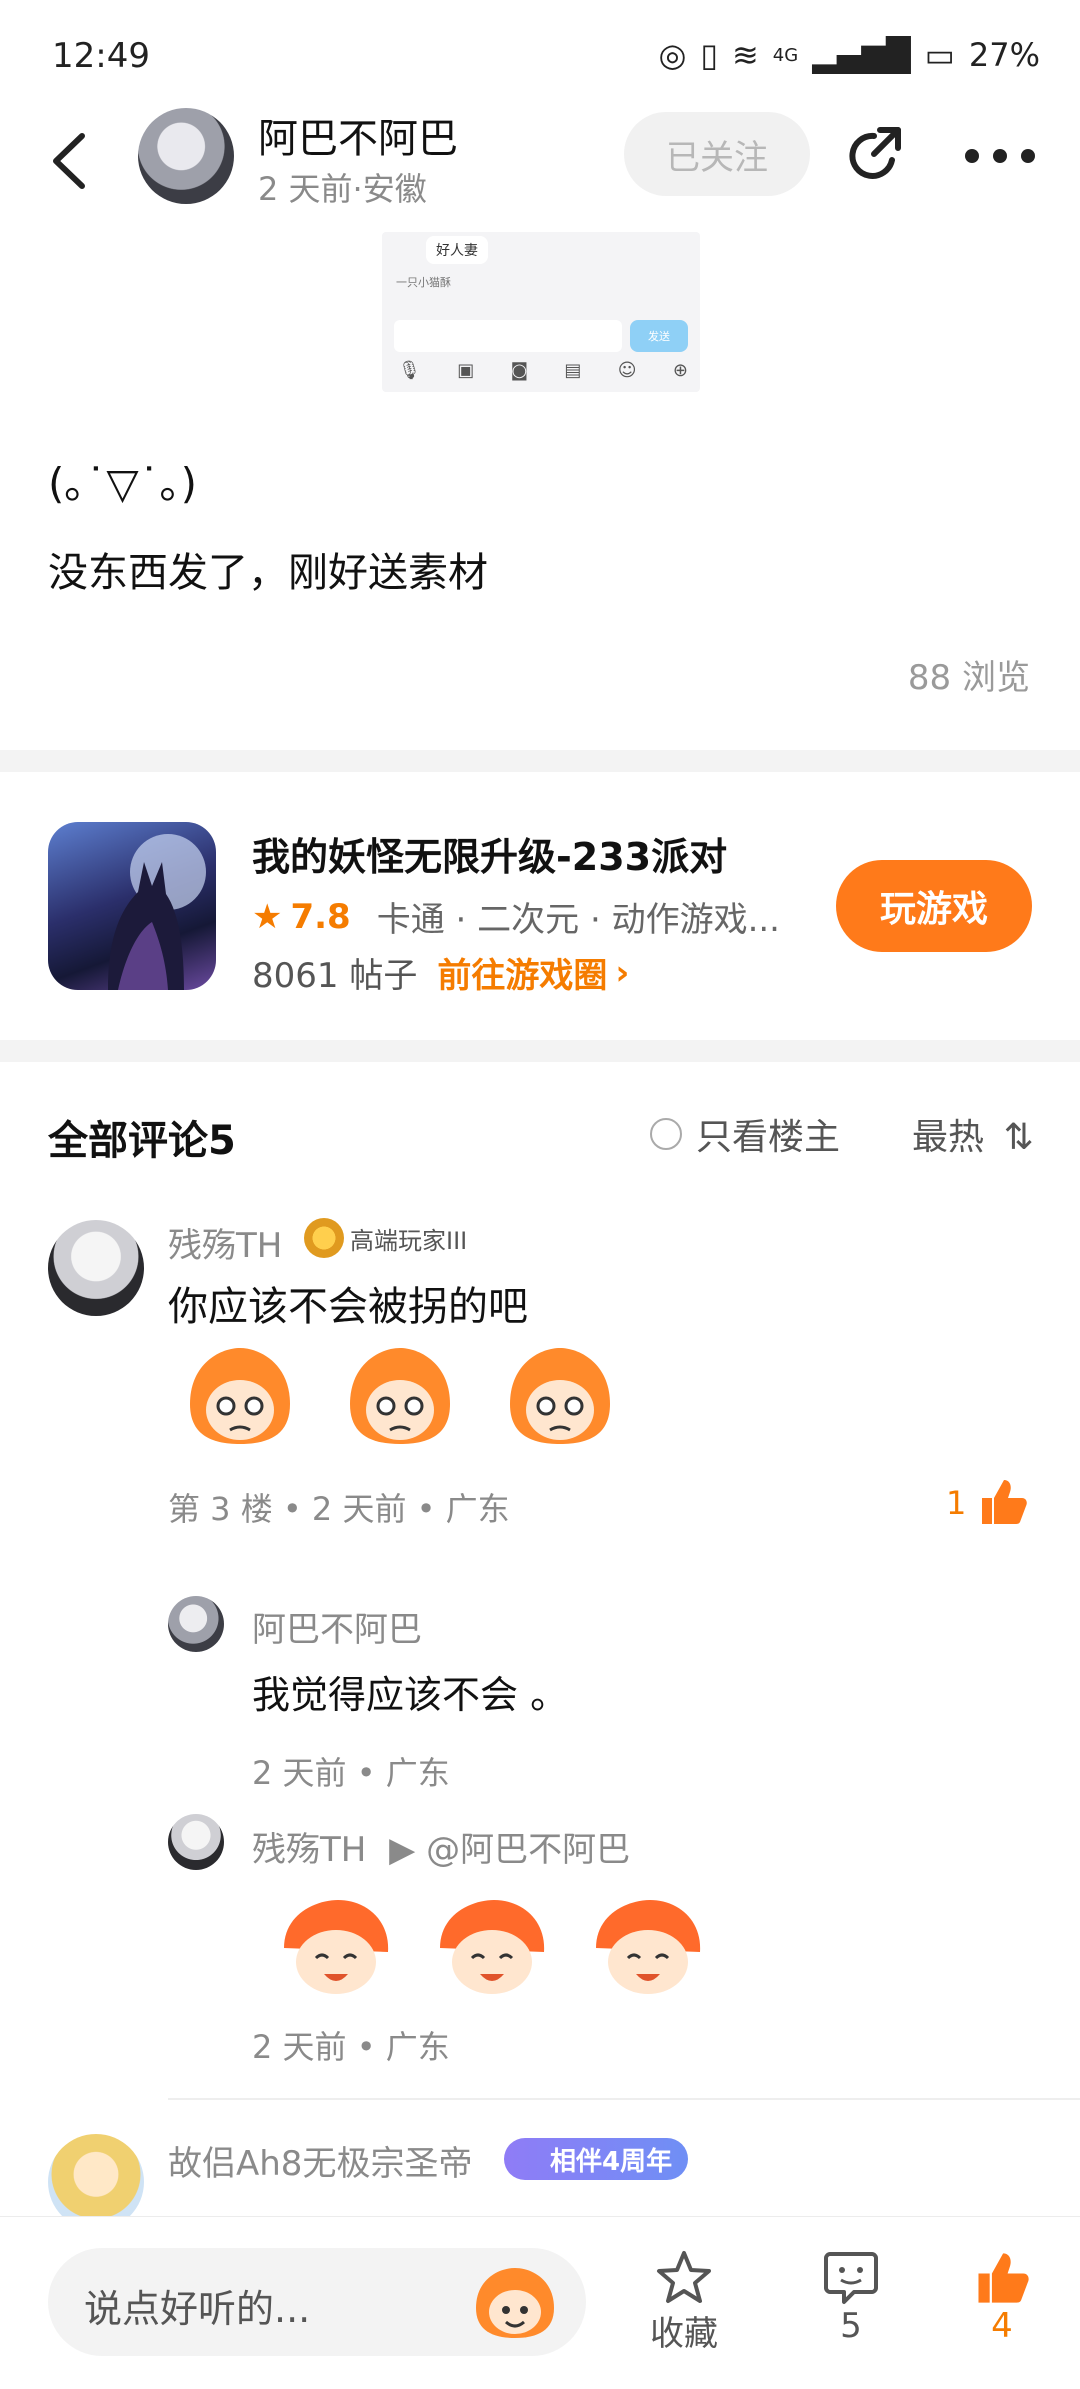 The image size is (1080, 2389). I want to click on goto-game-circle-link: 前往游戏圈, so click(522, 972).